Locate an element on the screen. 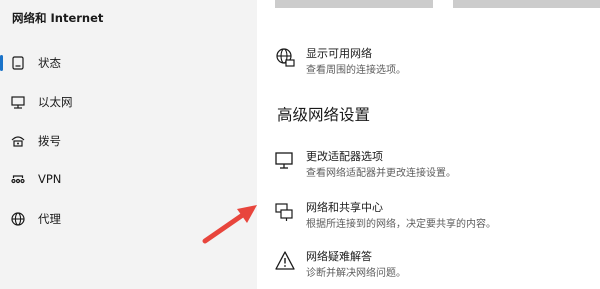  status-icon is located at coordinates (18, 63).